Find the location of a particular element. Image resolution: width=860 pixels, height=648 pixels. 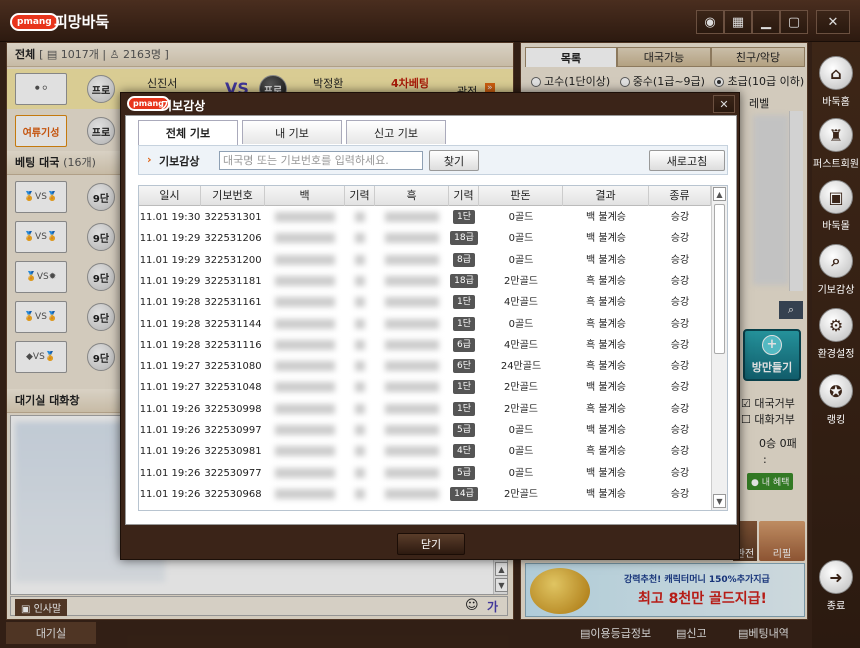

table-row: 11.01 19:28 322531144 1단 0골드 흑 불계승 승강 is located at coordinates (425, 324).